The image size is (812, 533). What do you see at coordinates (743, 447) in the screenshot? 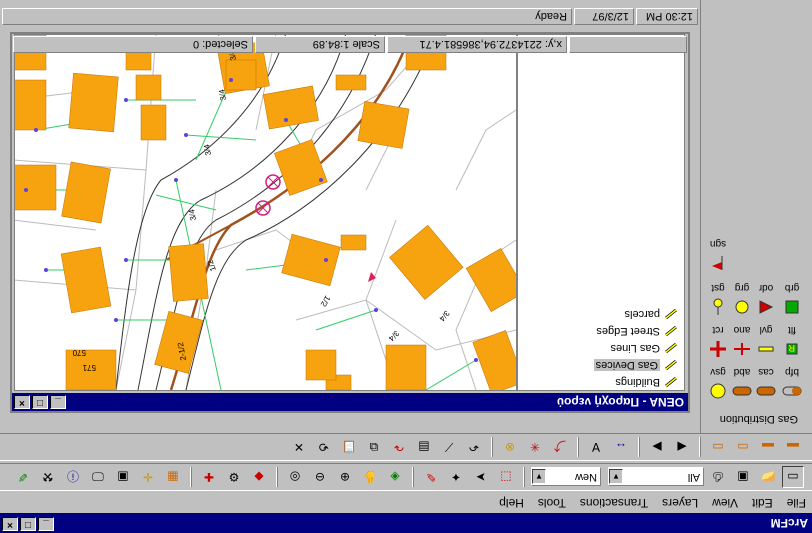
I see `valve-icon: ▭` at bounding box center [743, 447].